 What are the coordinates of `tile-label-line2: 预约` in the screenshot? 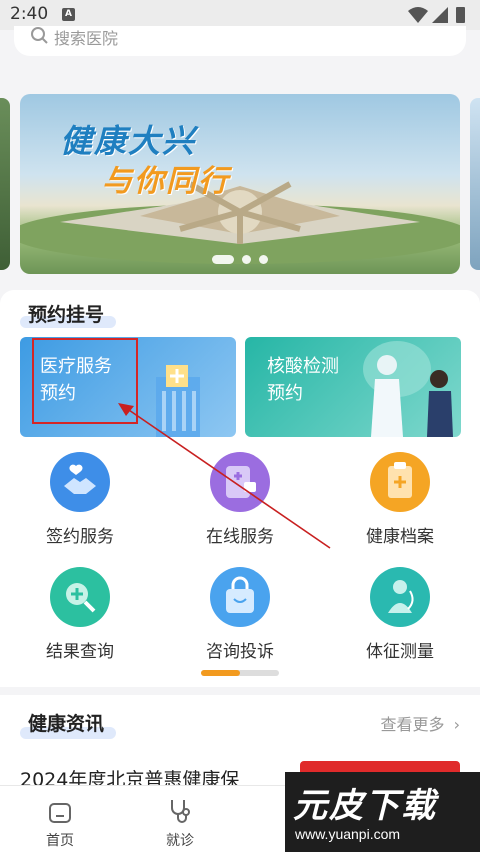 It's located at (285, 393).